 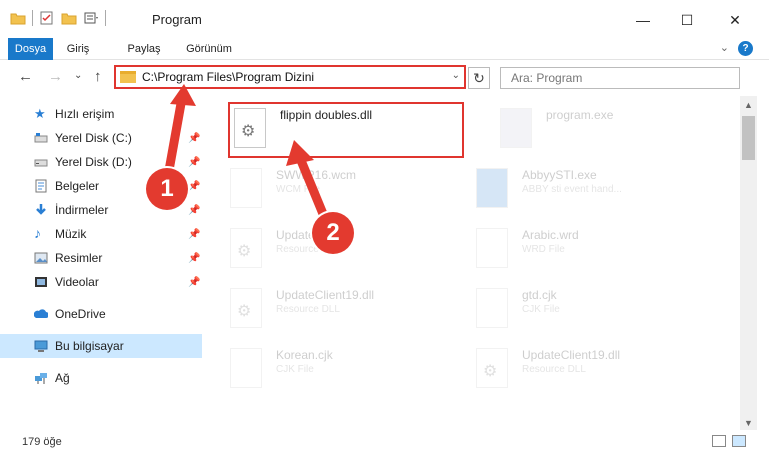 I want to click on properties-icon, so click(x=47, y=18).